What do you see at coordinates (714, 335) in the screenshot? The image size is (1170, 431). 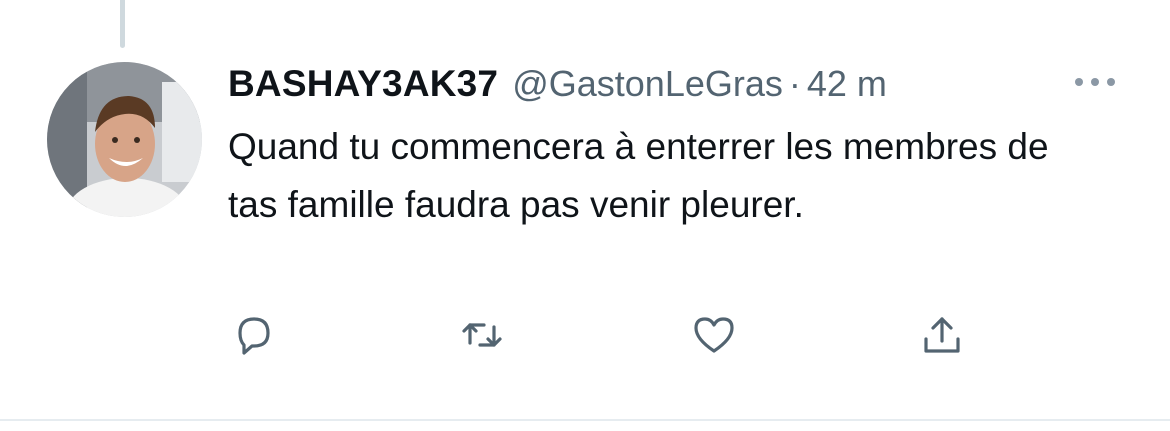 I see `heart-icon` at bounding box center [714, 335].